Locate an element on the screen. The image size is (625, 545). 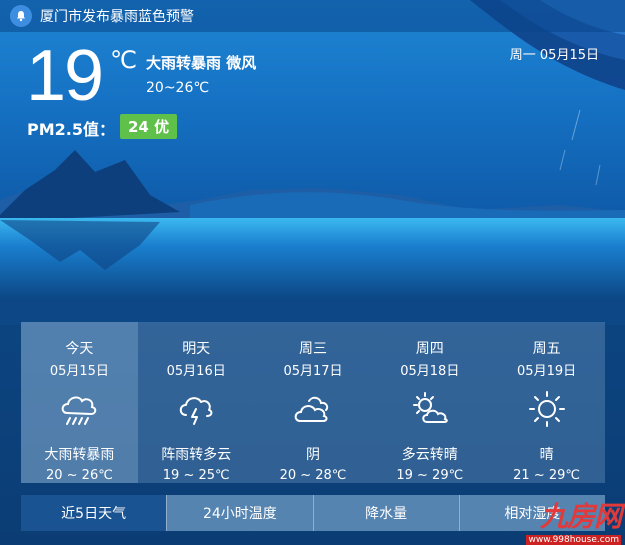
pm25-label: PM2.5值： is located at coordinates (71, 129).